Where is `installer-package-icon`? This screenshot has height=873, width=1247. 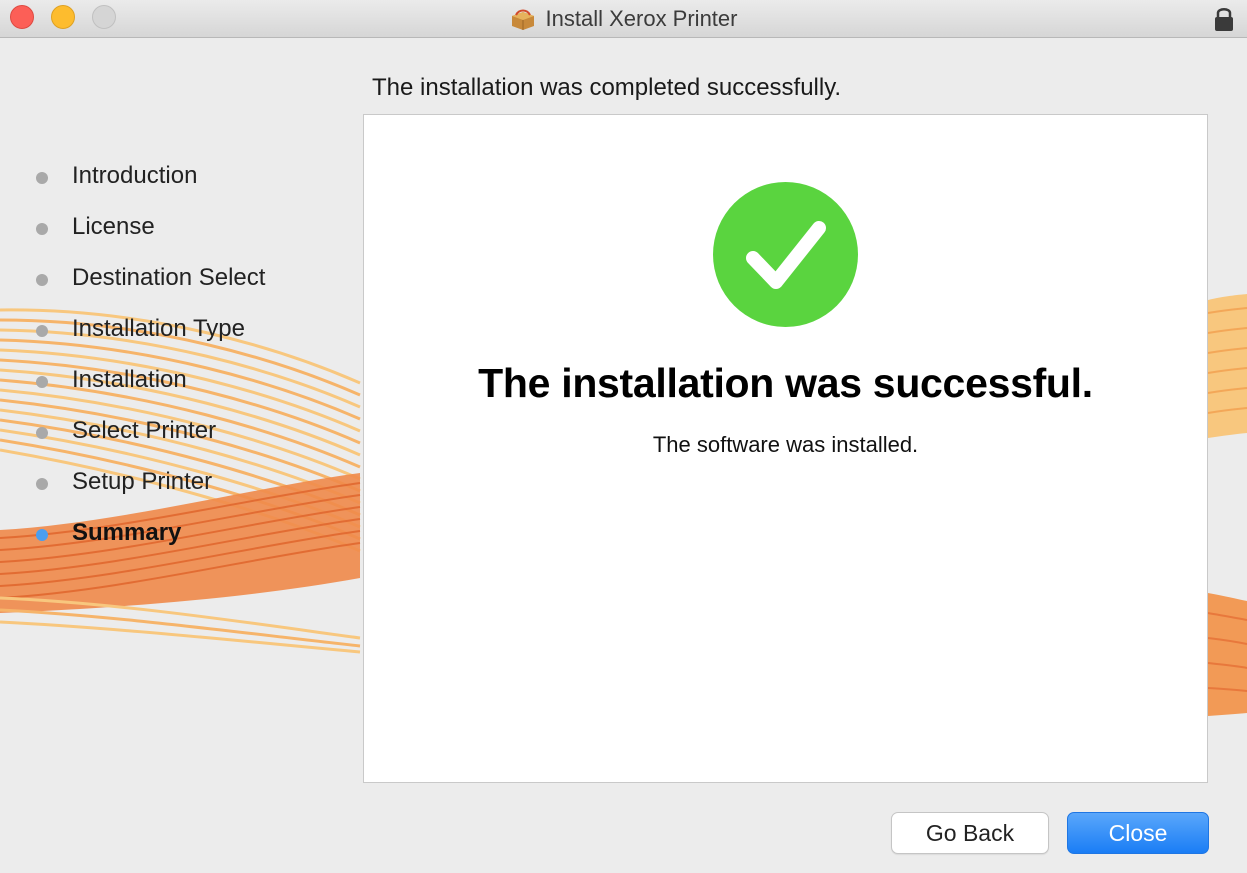
installer-package-icon is located at coordinates (522, 19).